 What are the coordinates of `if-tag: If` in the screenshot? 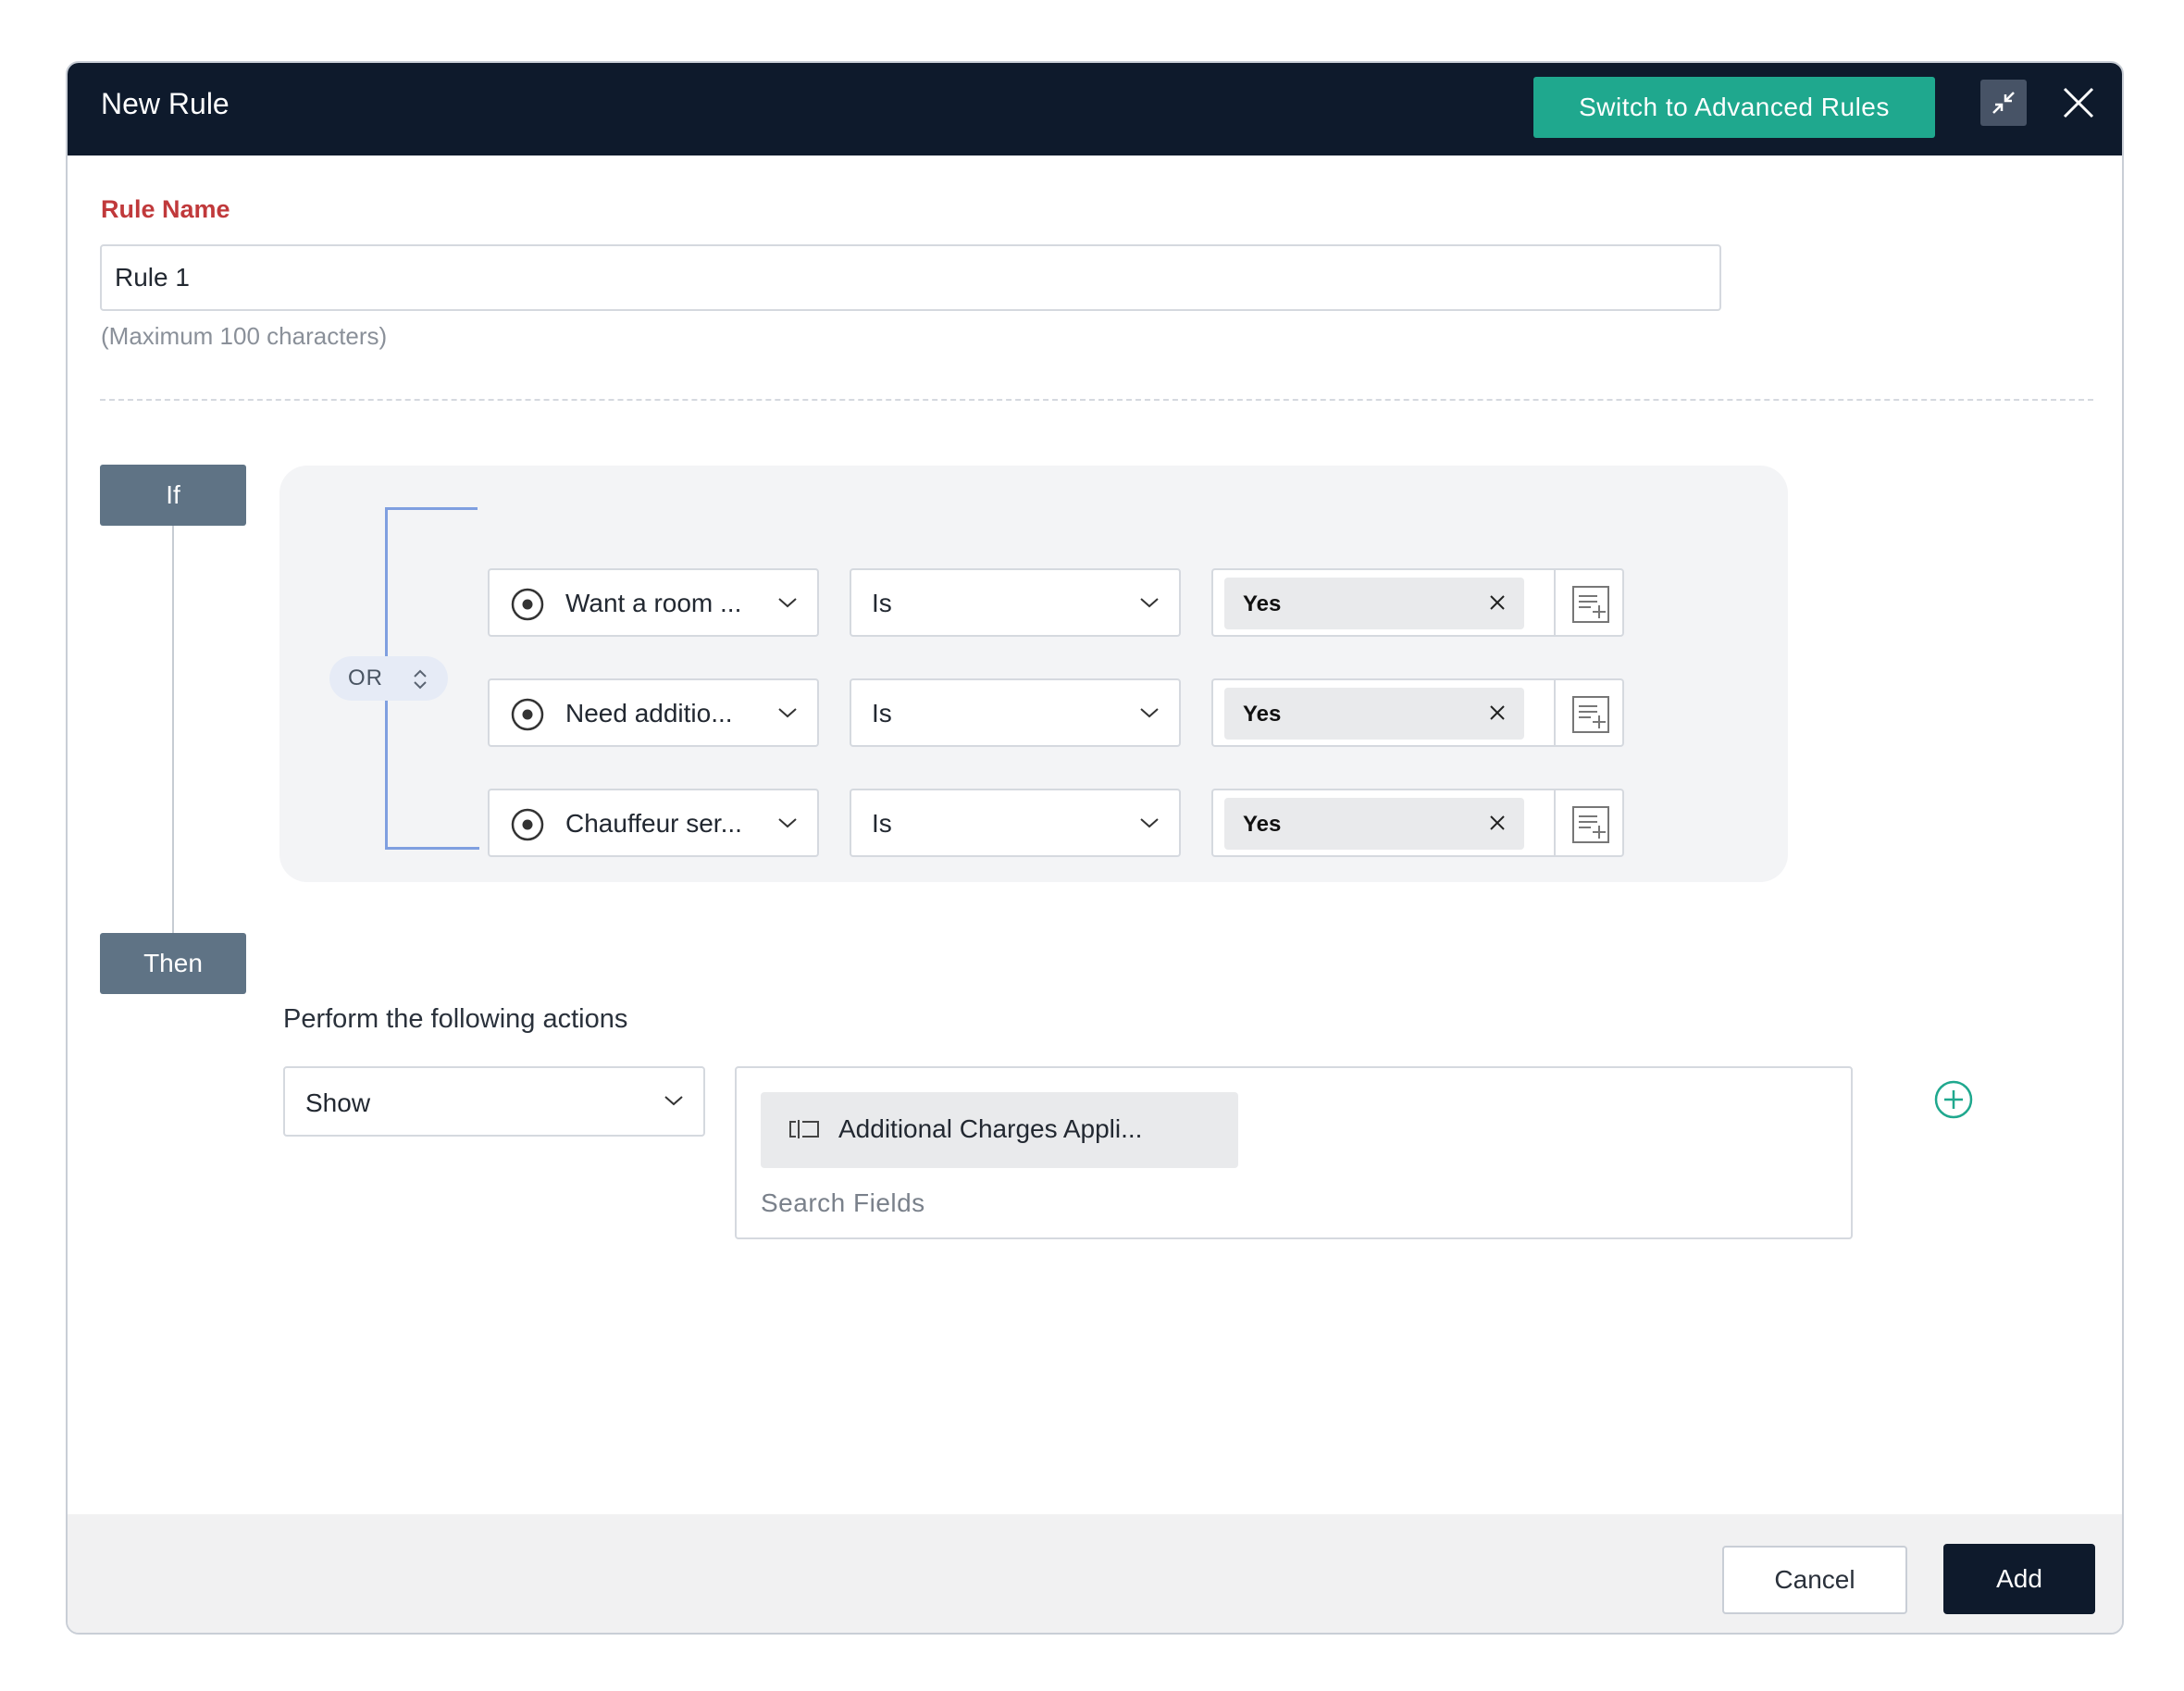 It's located at (173, 496).